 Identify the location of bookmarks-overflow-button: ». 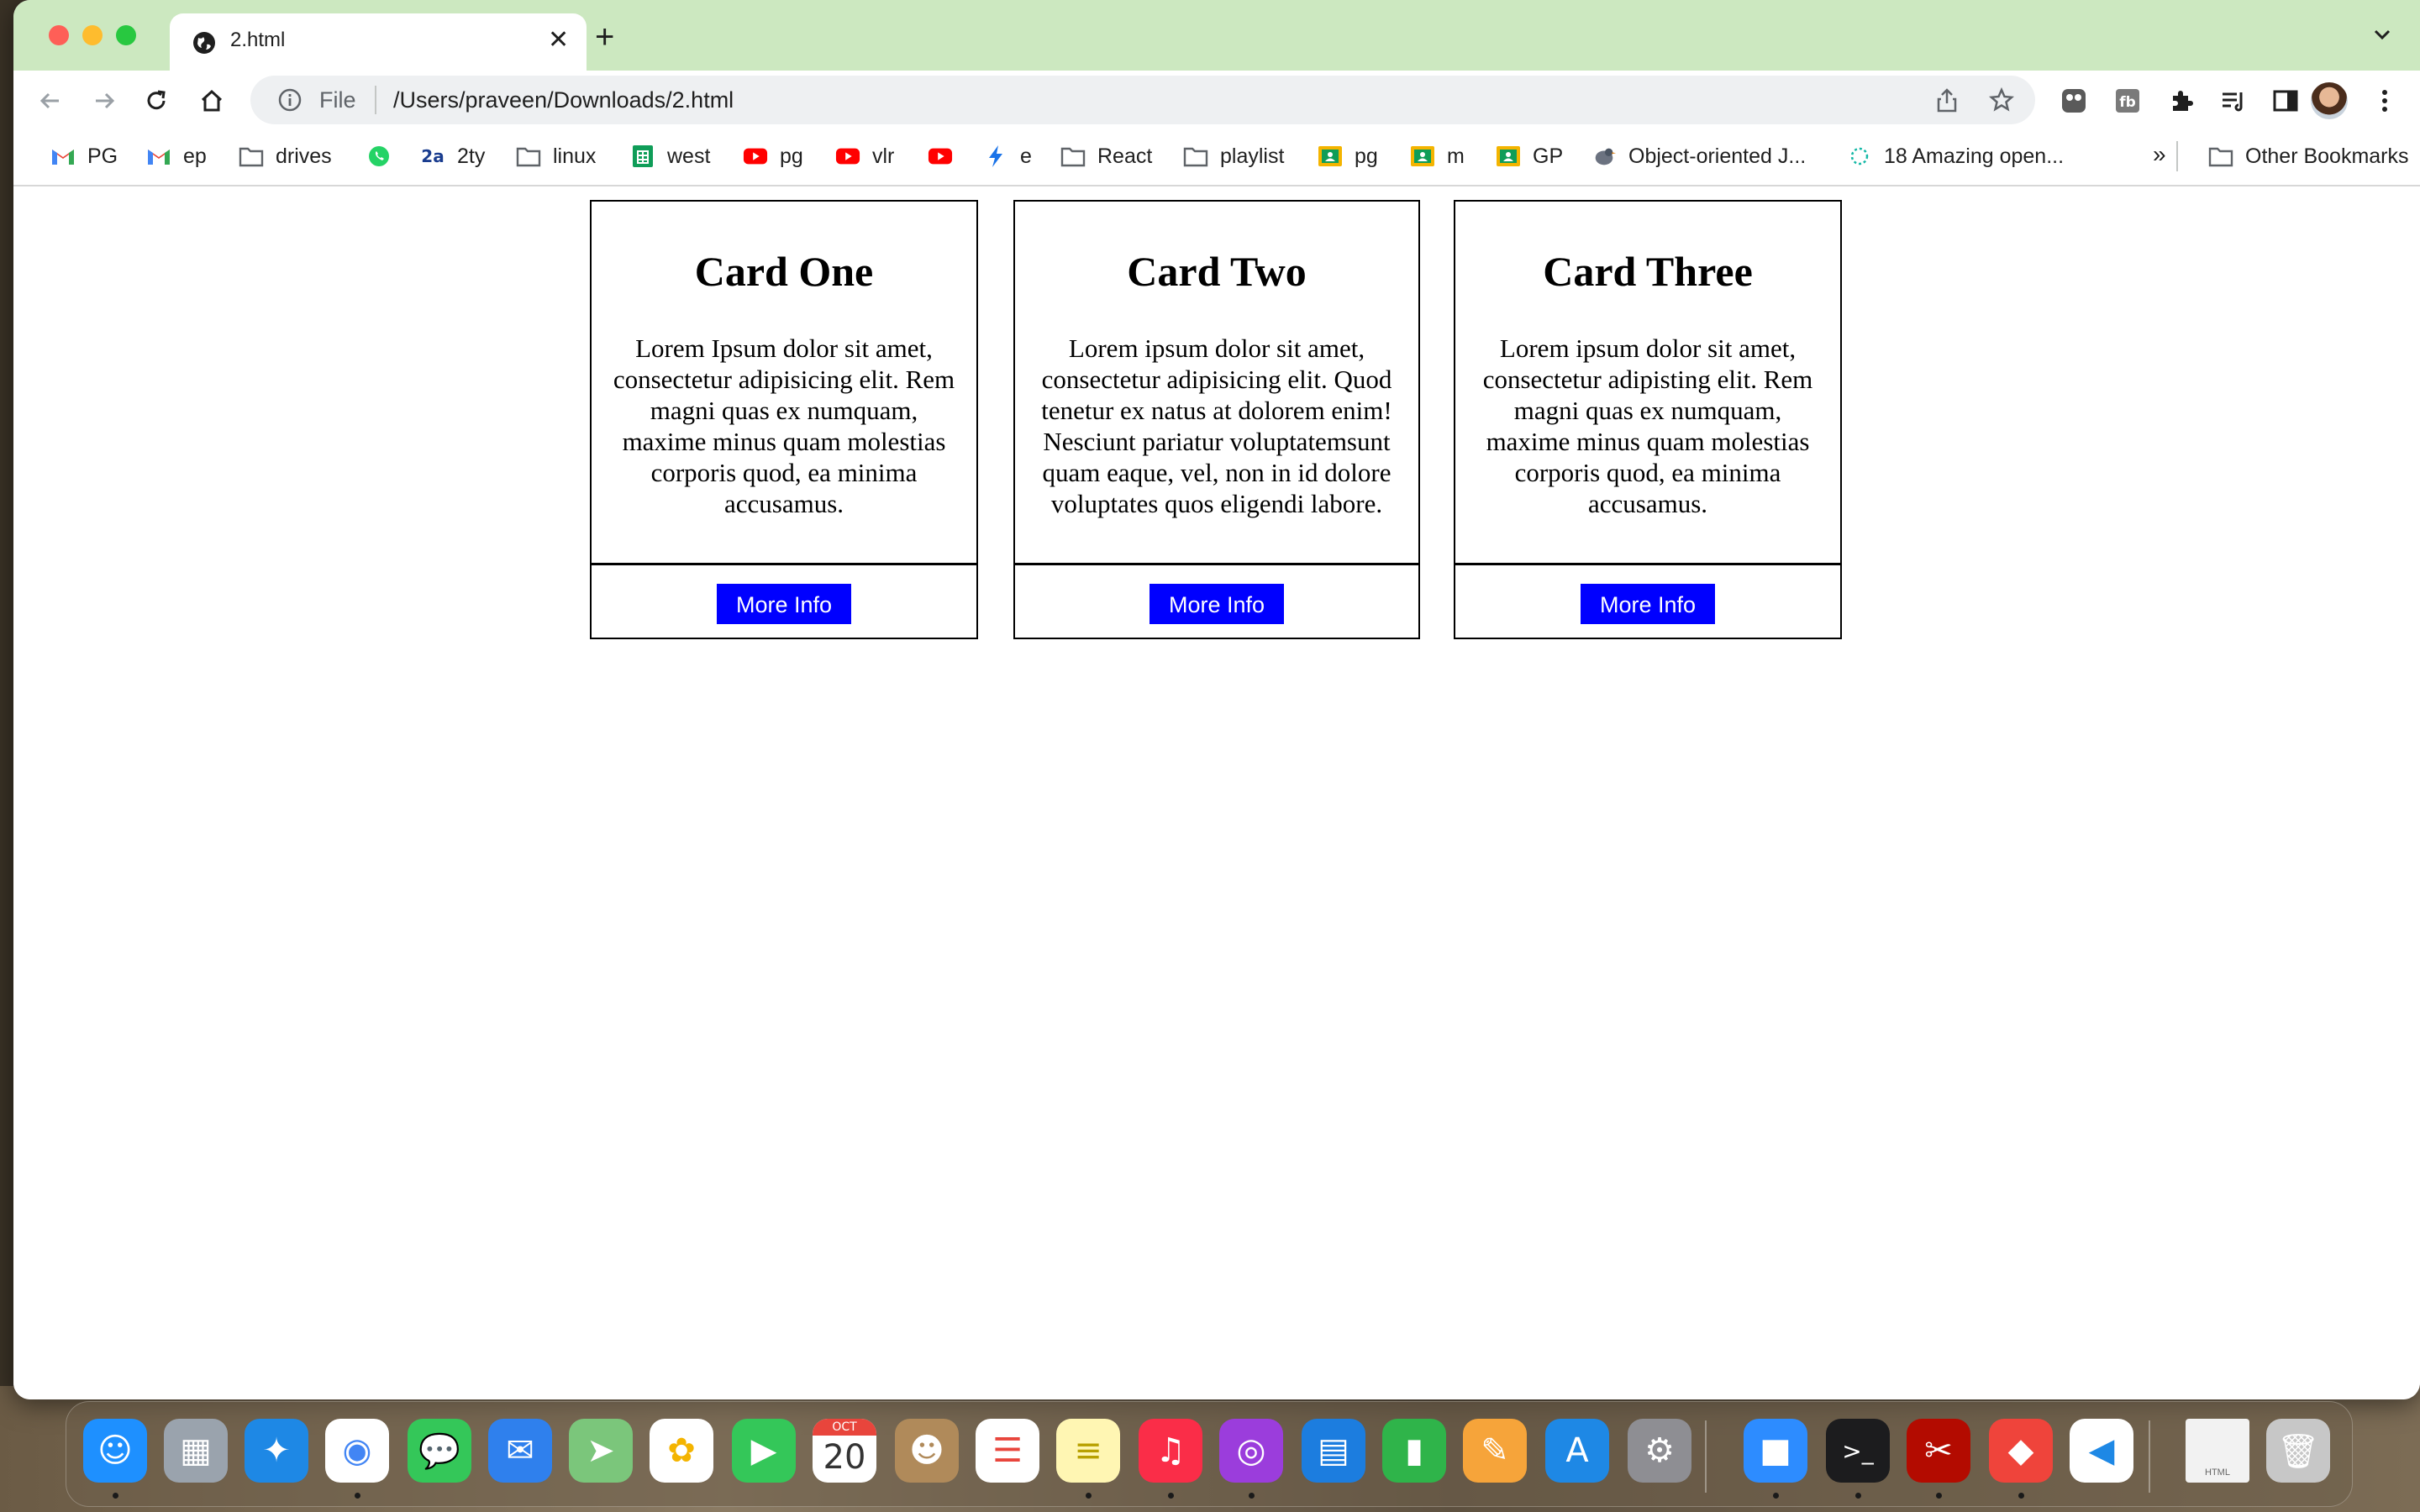
(2159, 154).